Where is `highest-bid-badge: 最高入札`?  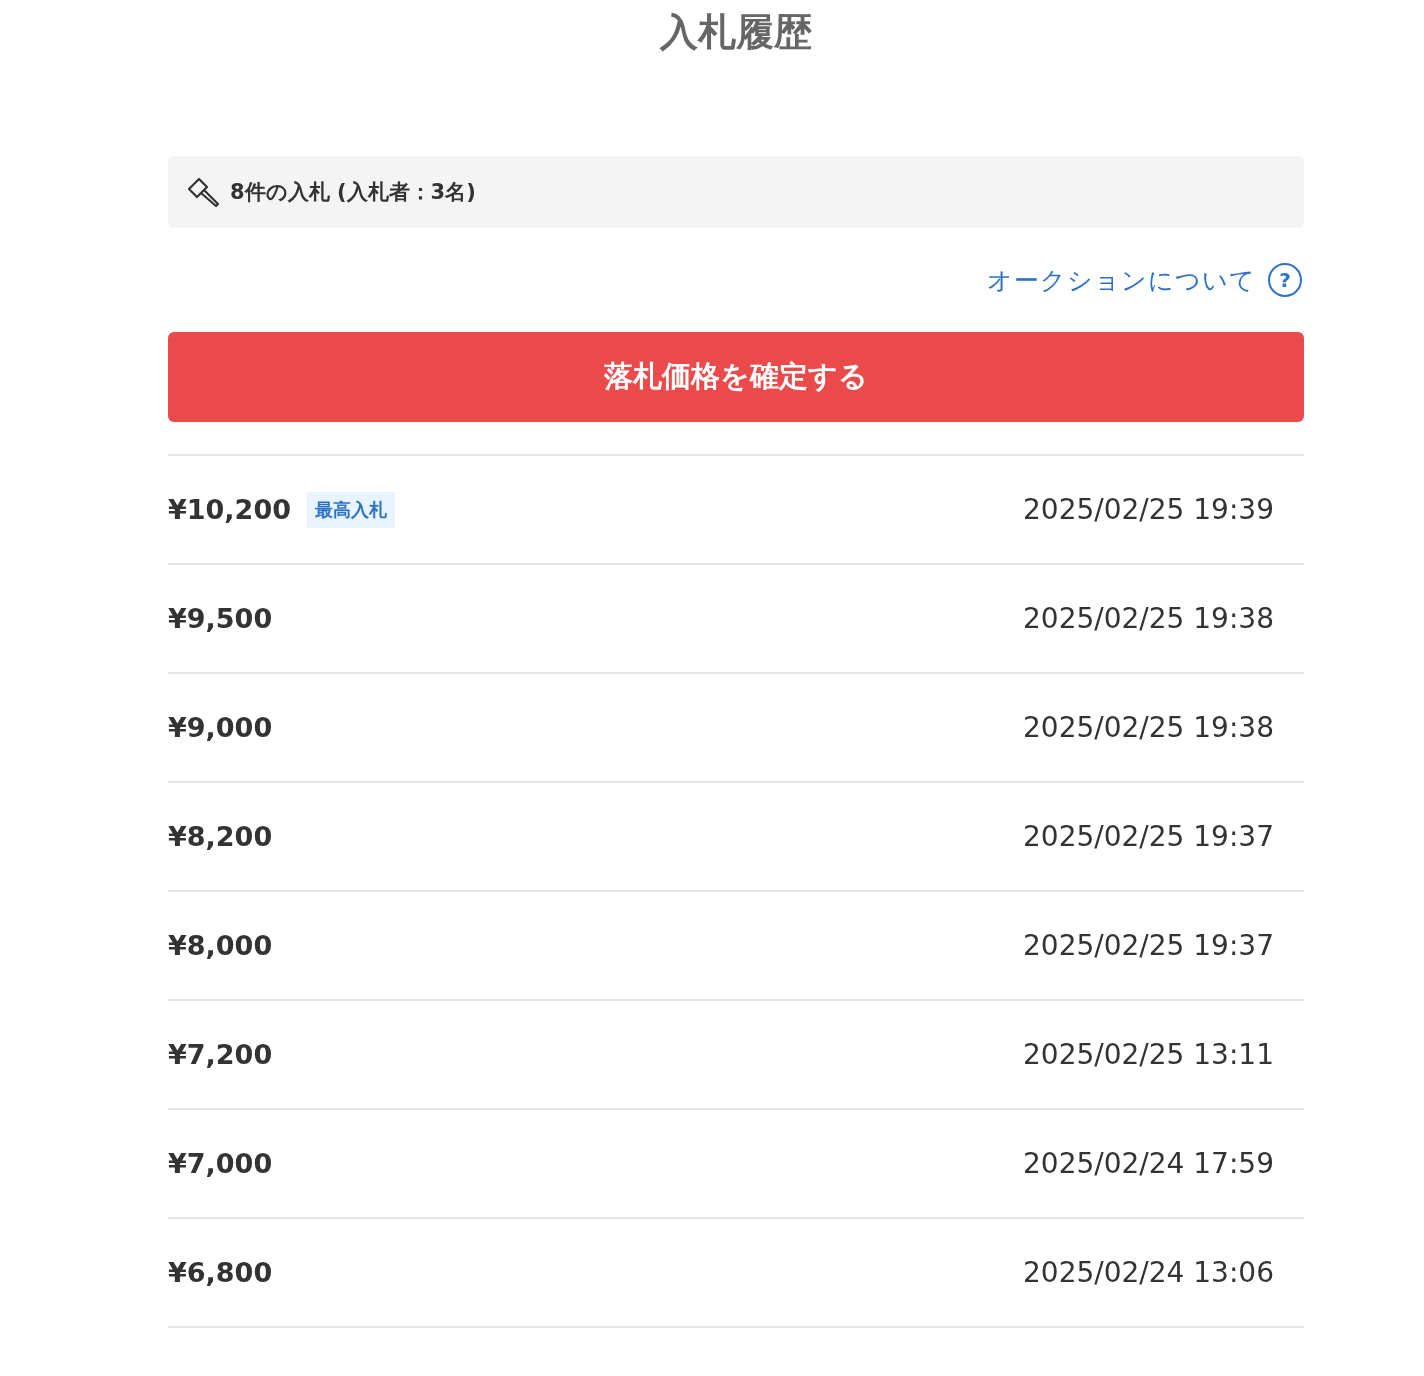 highest-bid-badge: 最高入札 is located at coordinates (351, 509).